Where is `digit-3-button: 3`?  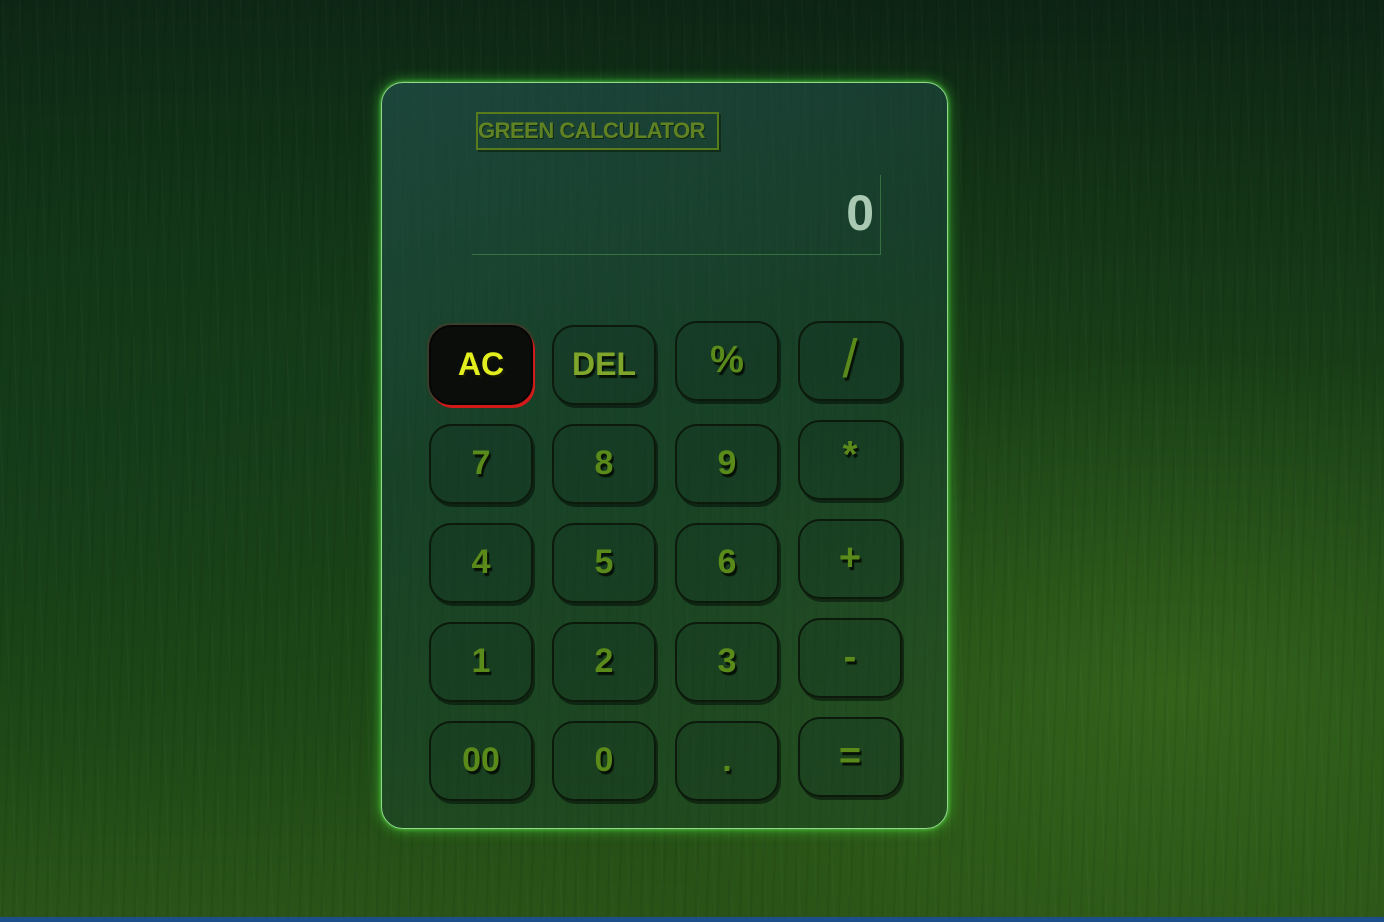 digit-3-button: 3 is located at coordinates (727, 662).